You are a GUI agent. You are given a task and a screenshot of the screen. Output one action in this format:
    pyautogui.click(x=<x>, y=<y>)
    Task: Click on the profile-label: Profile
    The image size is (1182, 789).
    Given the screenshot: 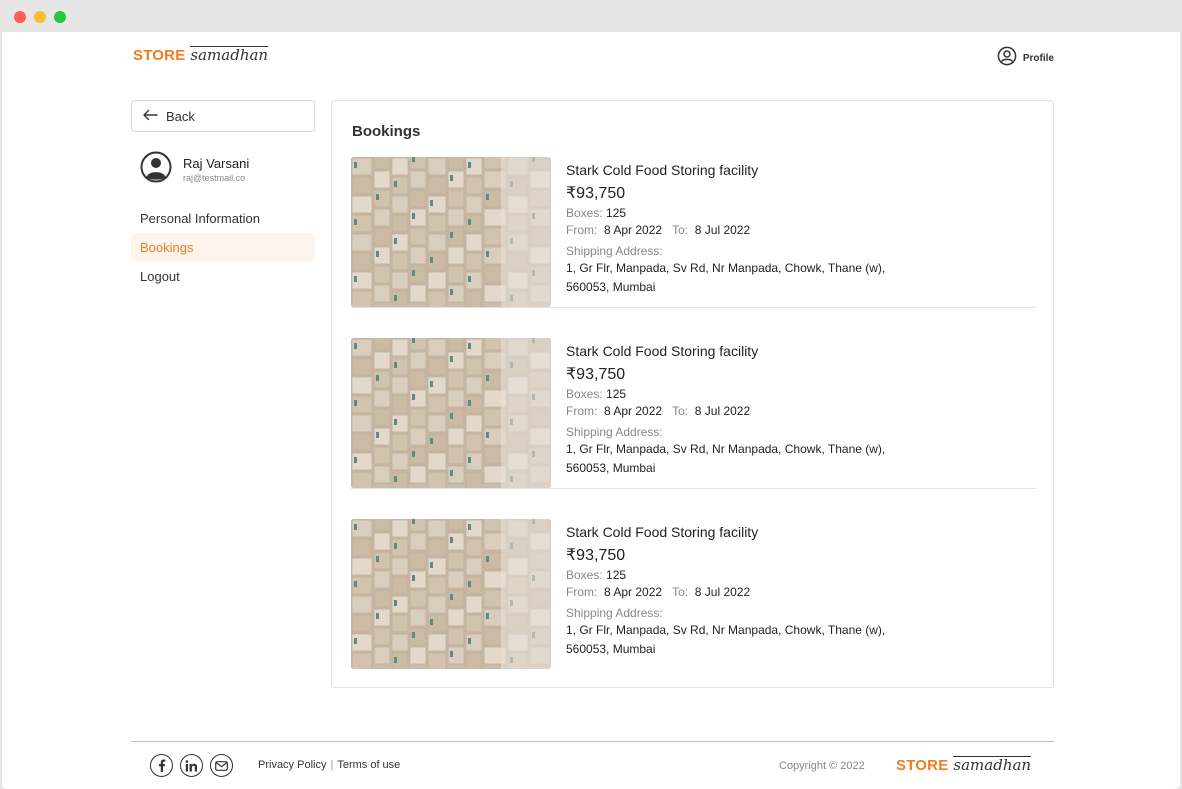 What is the action you would take?
    pyautogui.click(x=1038, y=58)
    